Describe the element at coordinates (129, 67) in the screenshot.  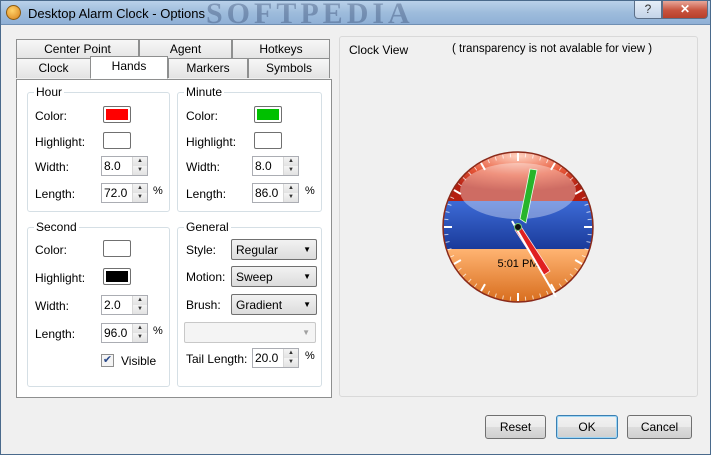
I see `tab-hands: Hands` at that location.